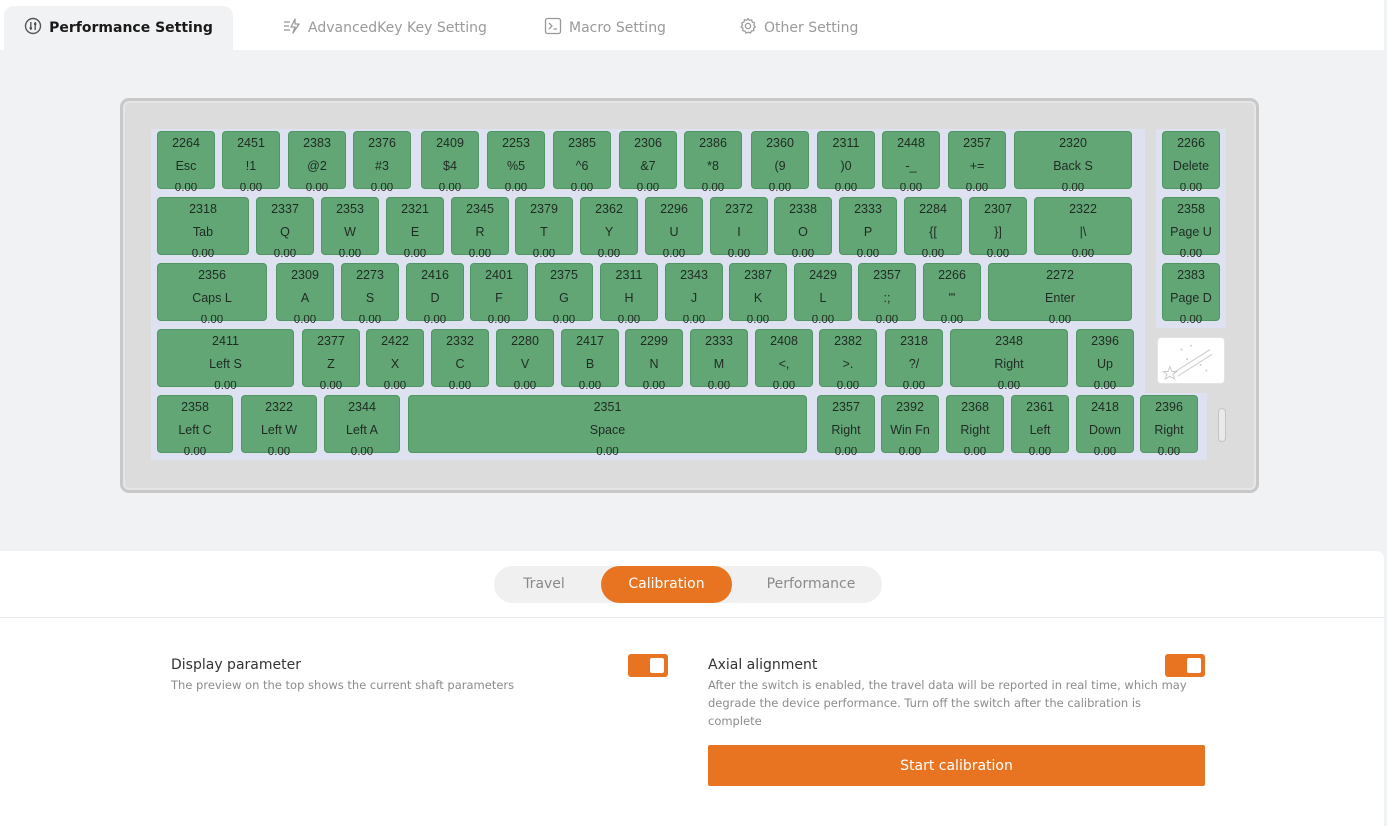 The height and width of the screenshot is (826, 1387). I want to click on key-value: 2306, so click(648, 143).